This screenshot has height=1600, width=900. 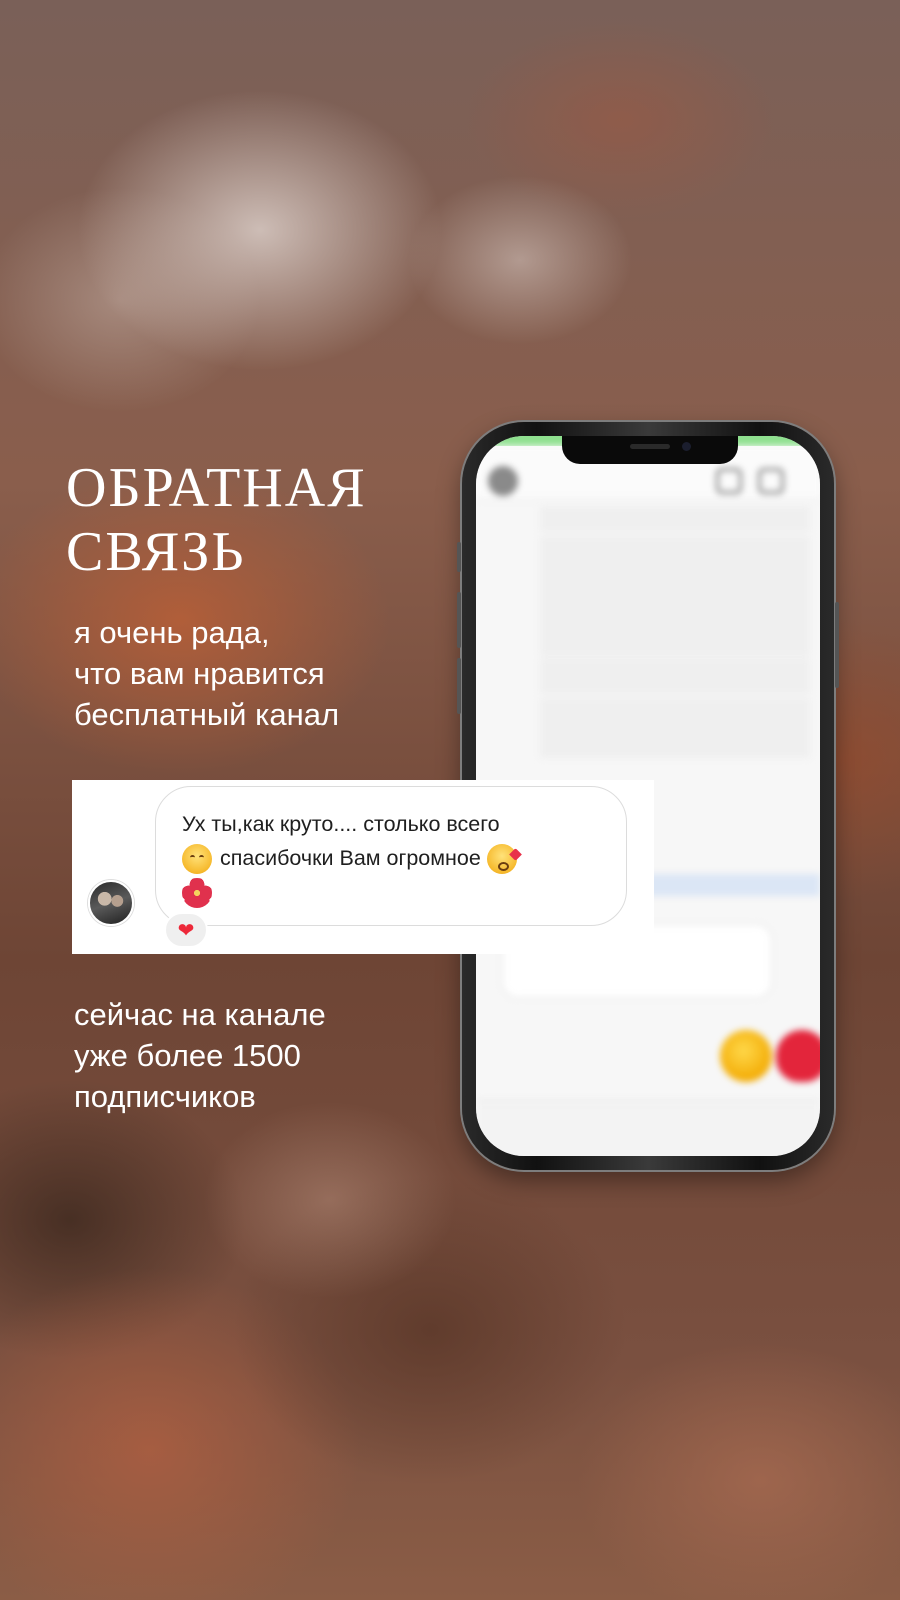 I want to click on comment-line-2: спасибочки Вам огромное, so click(x=393, y=858).